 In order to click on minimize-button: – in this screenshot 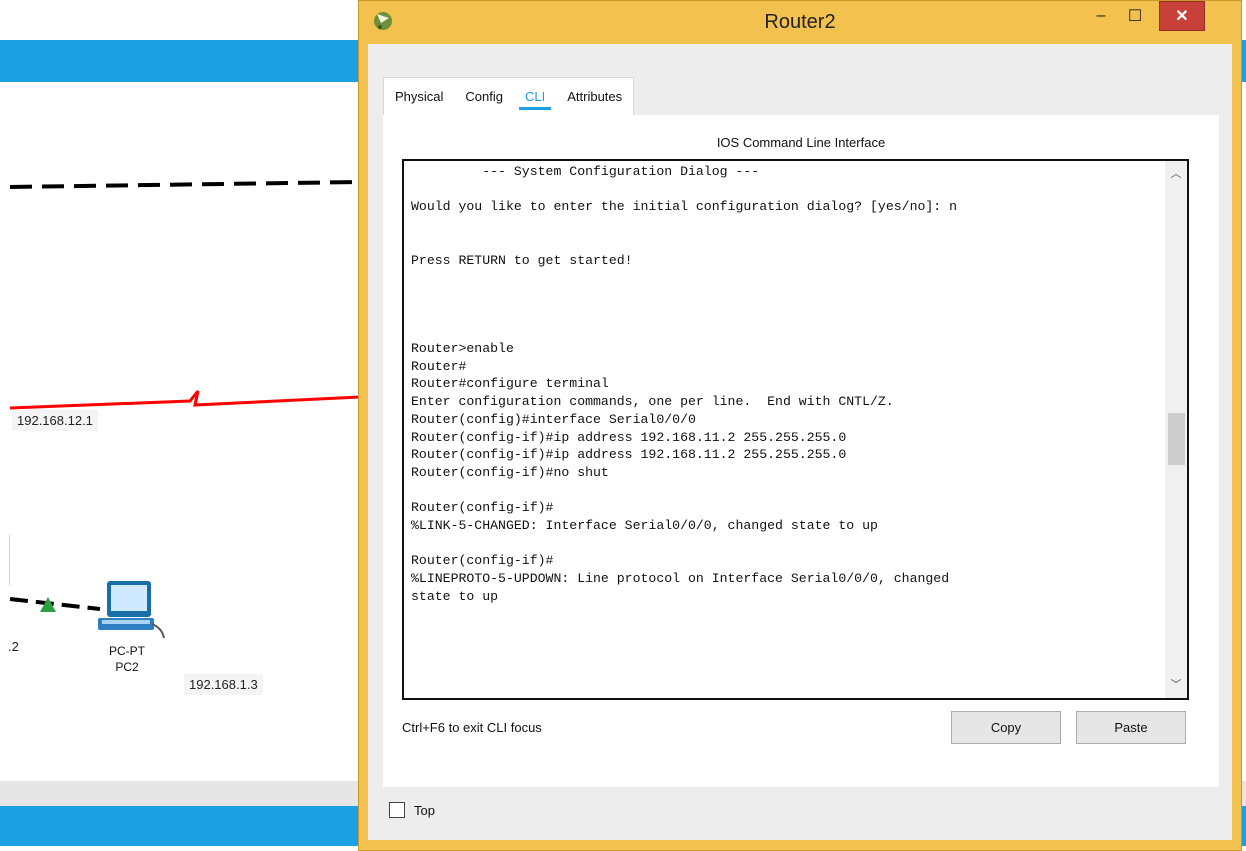, I will do `click(1101, 16)`.